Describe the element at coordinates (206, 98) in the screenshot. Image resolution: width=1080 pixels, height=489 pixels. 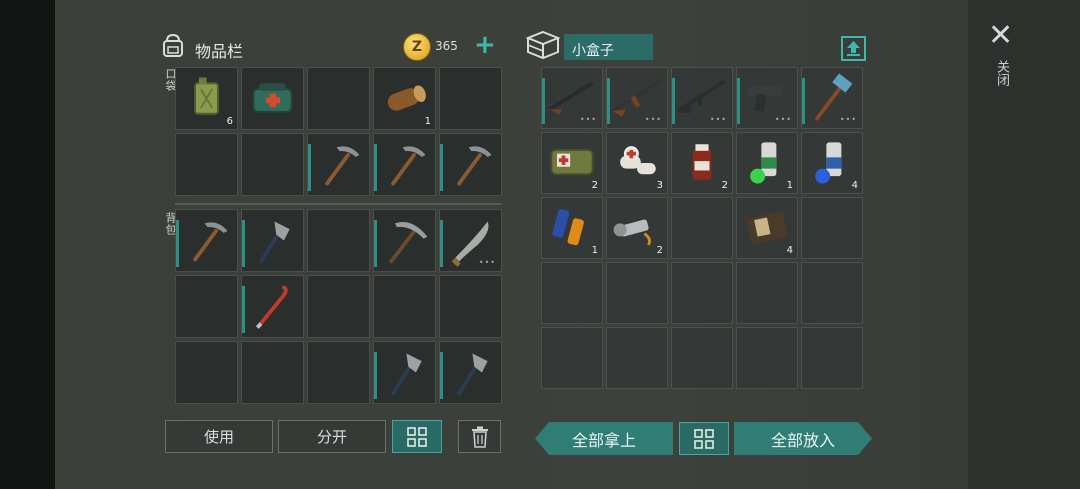
I see `pocket-slot: 6` at that location.